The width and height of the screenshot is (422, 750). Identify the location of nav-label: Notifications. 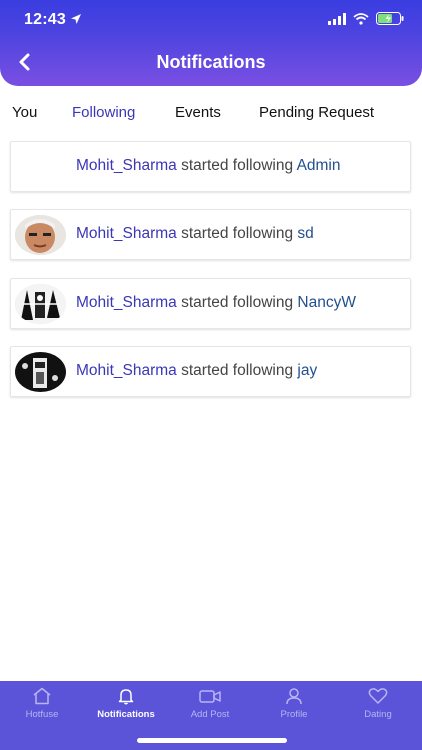
(126, 714).